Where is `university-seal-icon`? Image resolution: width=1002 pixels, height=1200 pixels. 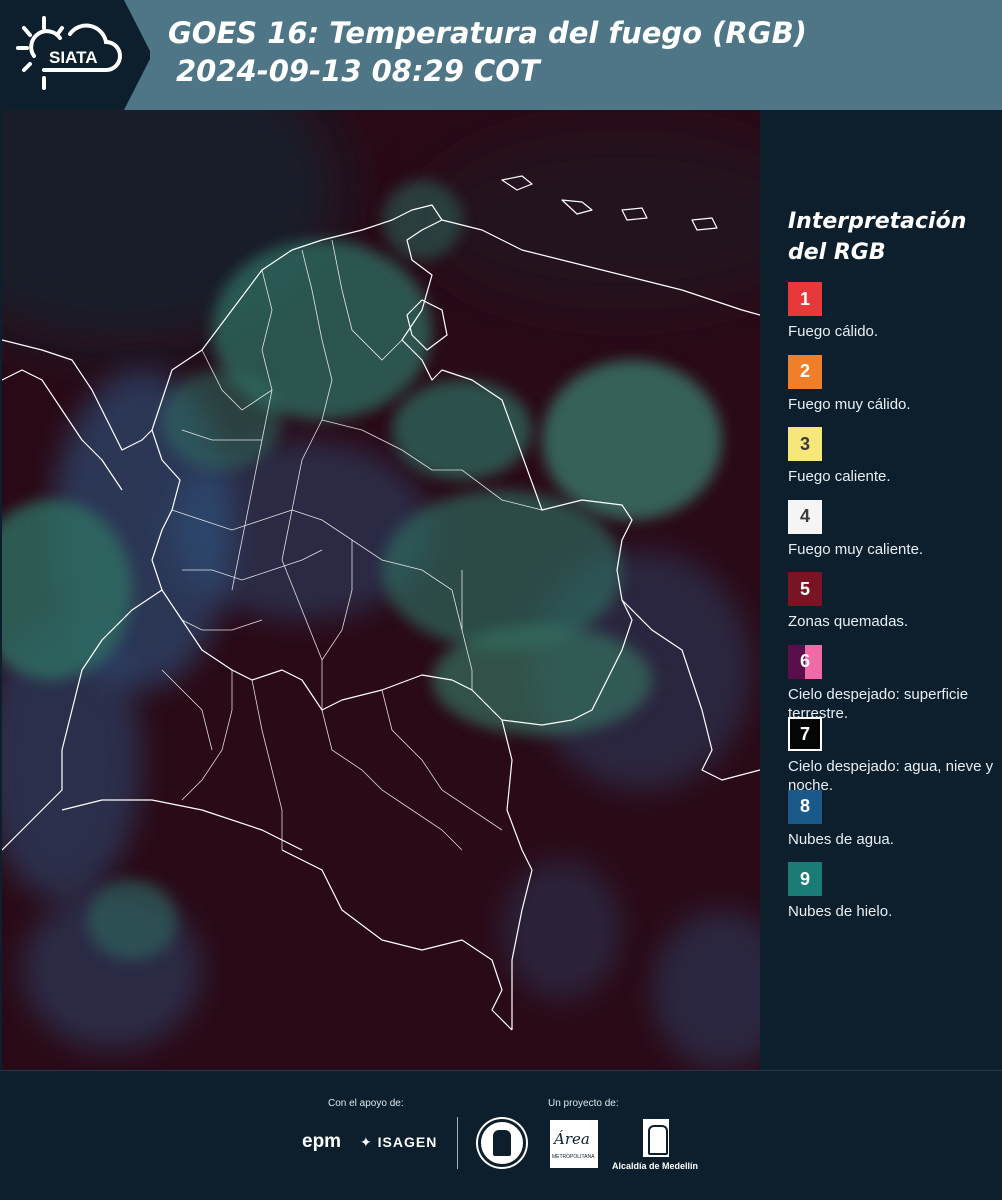
university-seal-icon is located at coordinates (502, 1143).